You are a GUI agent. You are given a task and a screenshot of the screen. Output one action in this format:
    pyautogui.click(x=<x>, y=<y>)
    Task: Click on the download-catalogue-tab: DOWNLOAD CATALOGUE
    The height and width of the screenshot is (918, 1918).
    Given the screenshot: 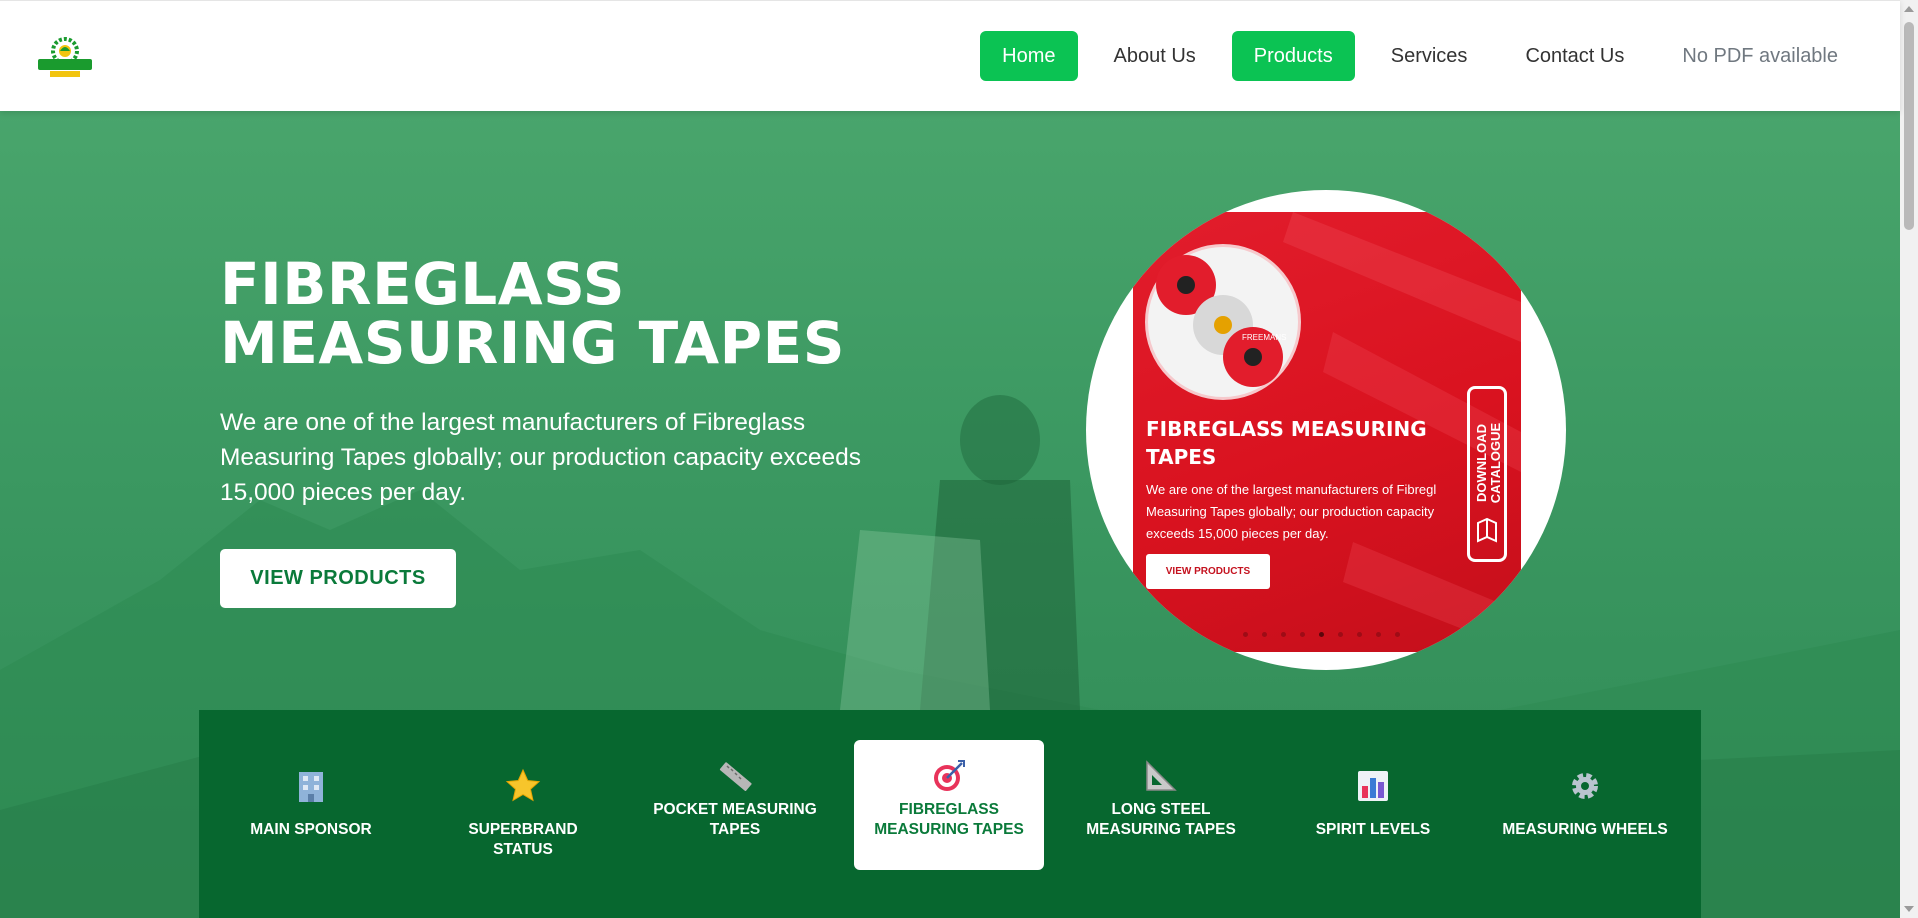 What is the action you would take?
    pyautogui.click(x=1487, y=474)
    